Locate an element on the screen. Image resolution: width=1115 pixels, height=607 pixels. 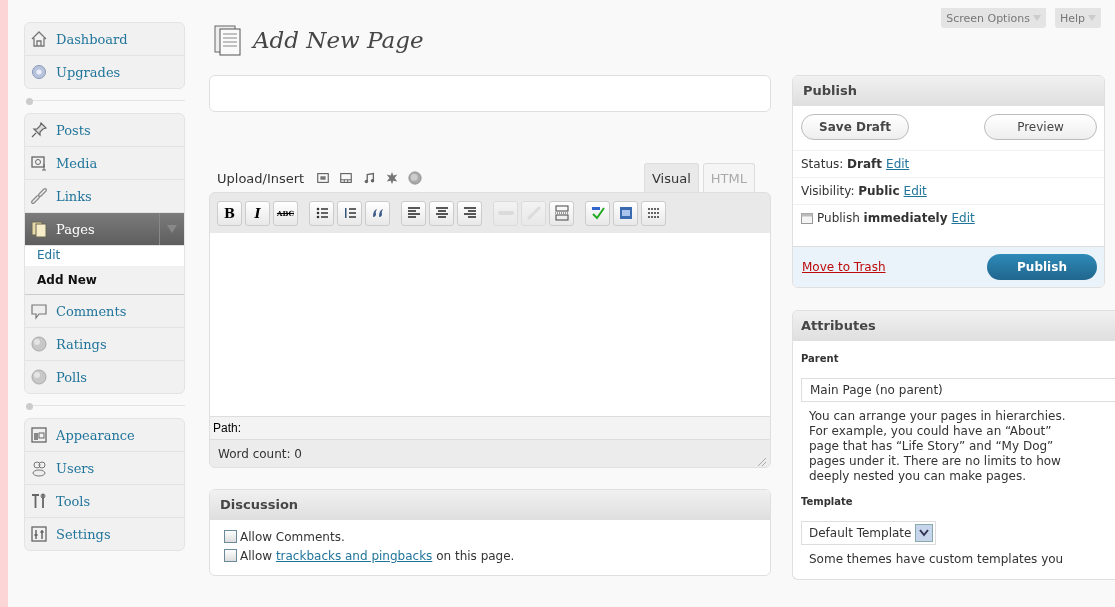
align-left-button is located at coordinates (413, 213).